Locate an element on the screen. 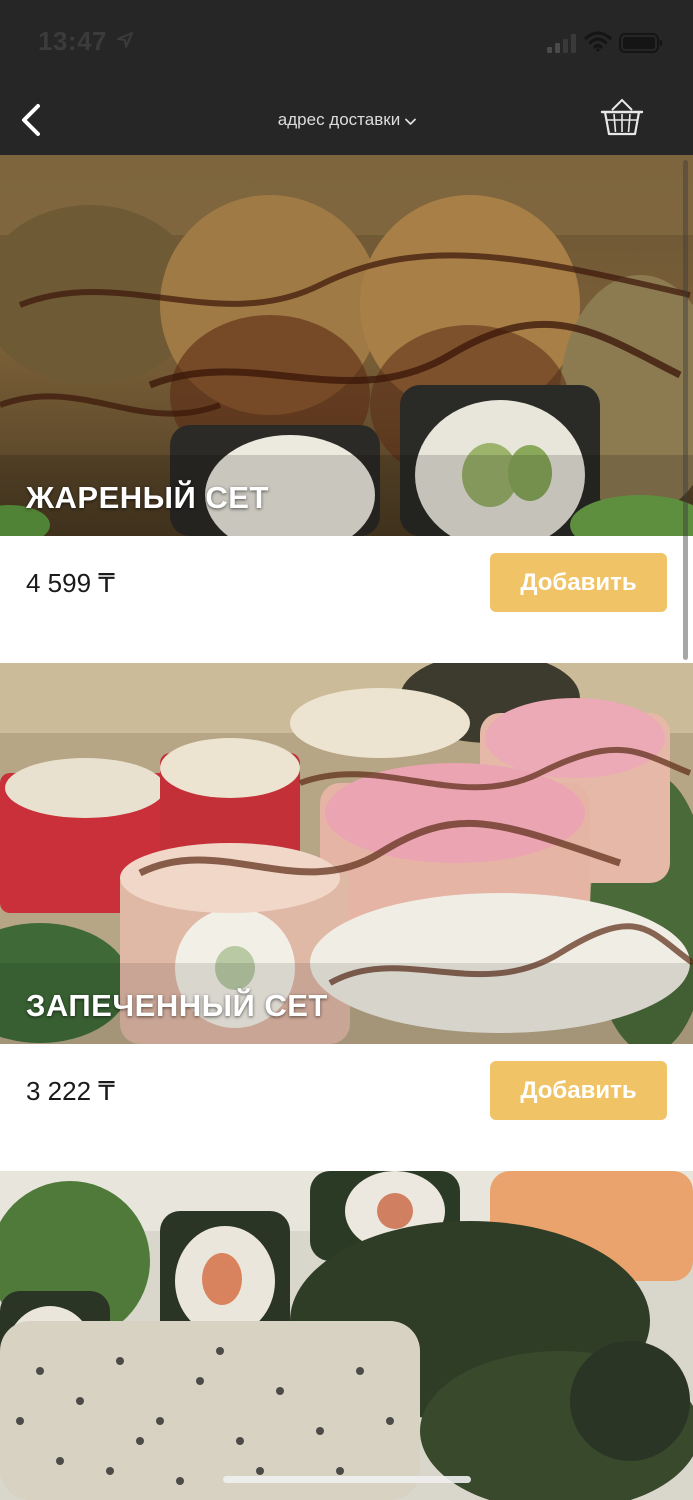  product-price: 3 222 ₸ is located at coordinates (70, 1091).